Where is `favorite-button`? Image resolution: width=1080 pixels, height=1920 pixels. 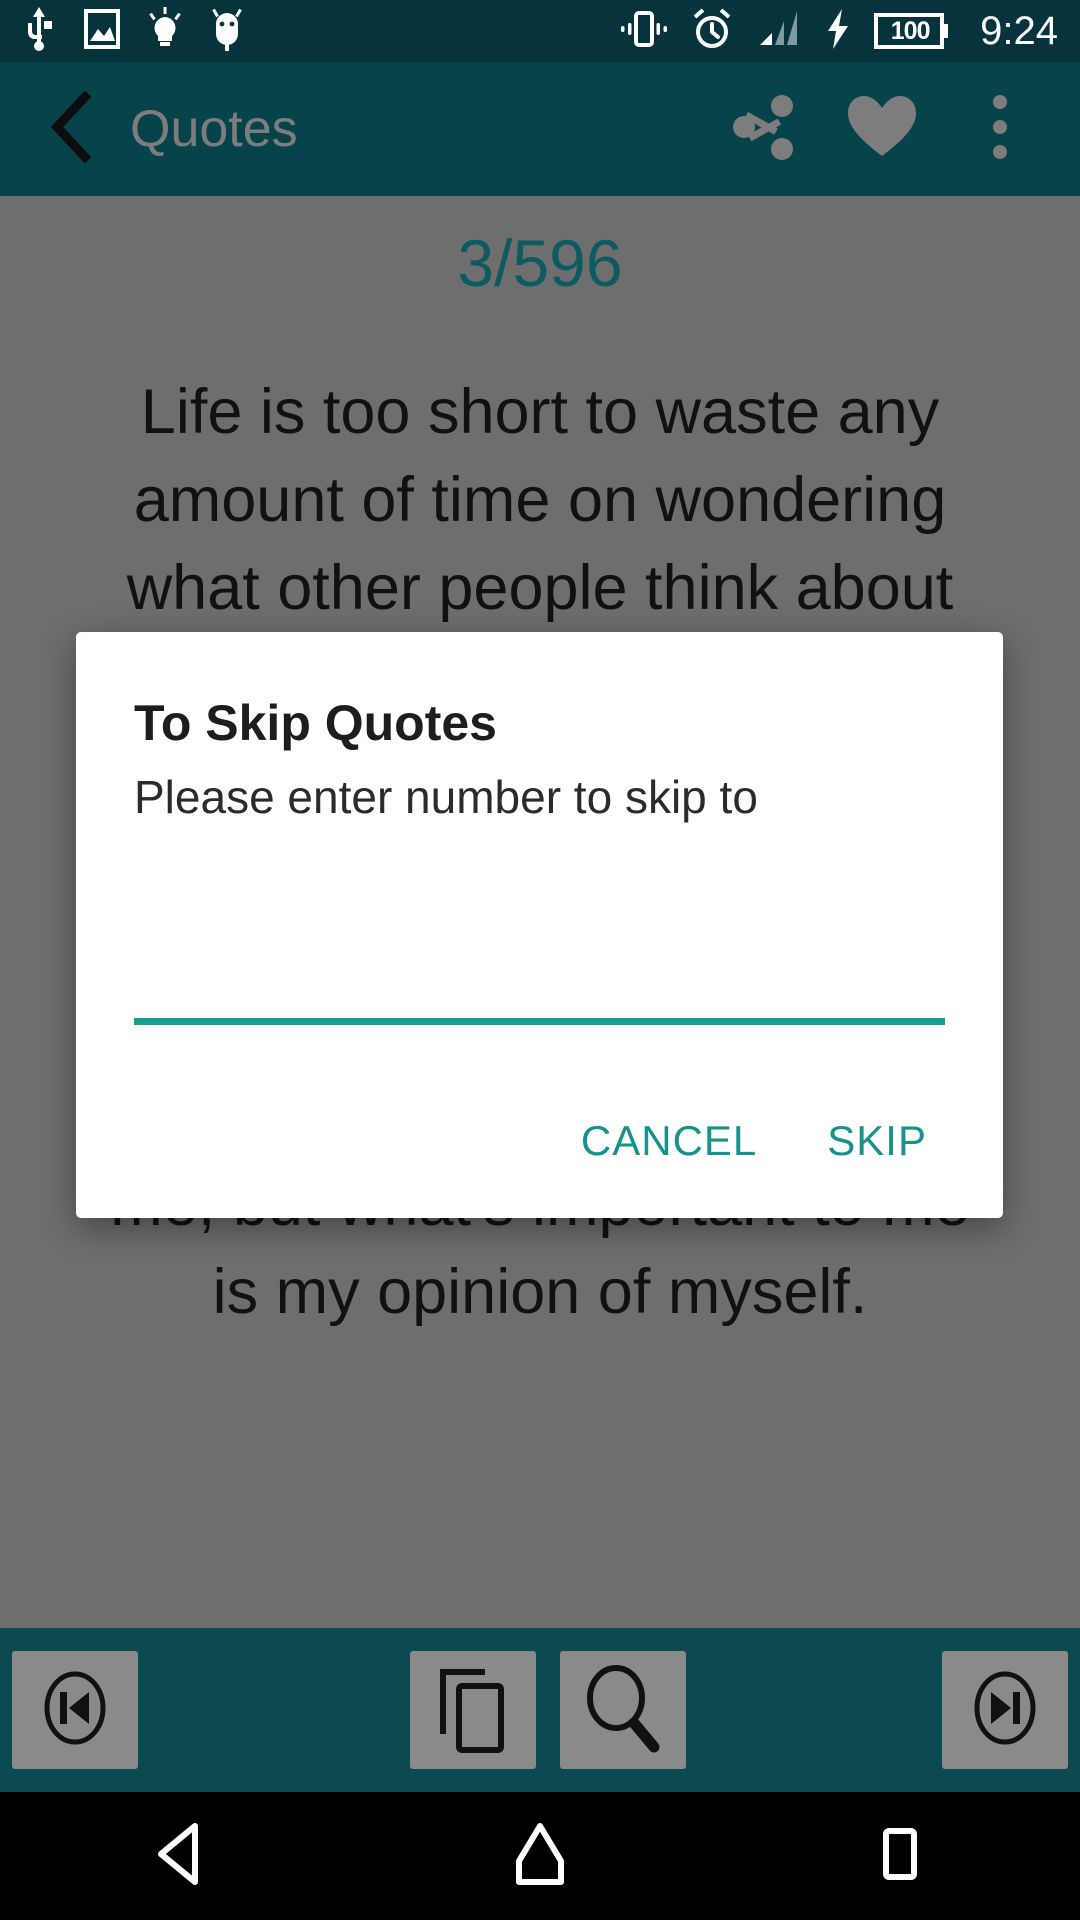 favorite-button is located at coordinates (882, 129).